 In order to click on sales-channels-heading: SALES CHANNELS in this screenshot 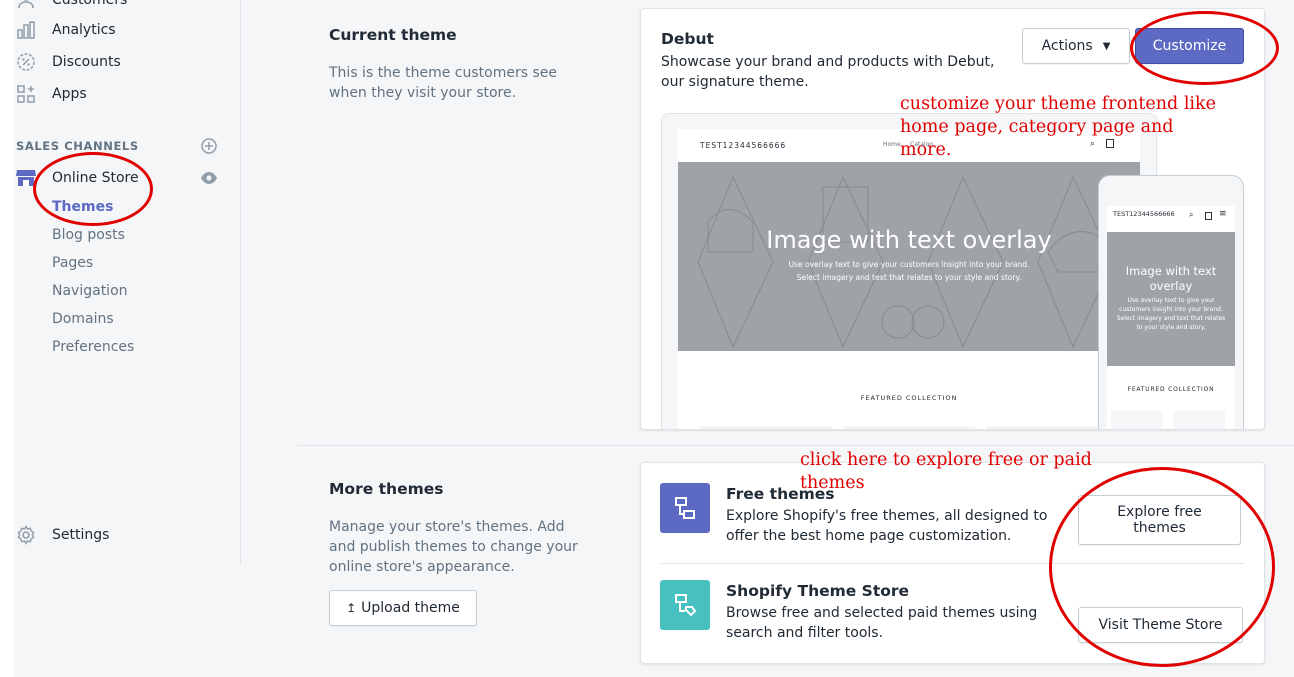, I will do `click(77, 146)`.